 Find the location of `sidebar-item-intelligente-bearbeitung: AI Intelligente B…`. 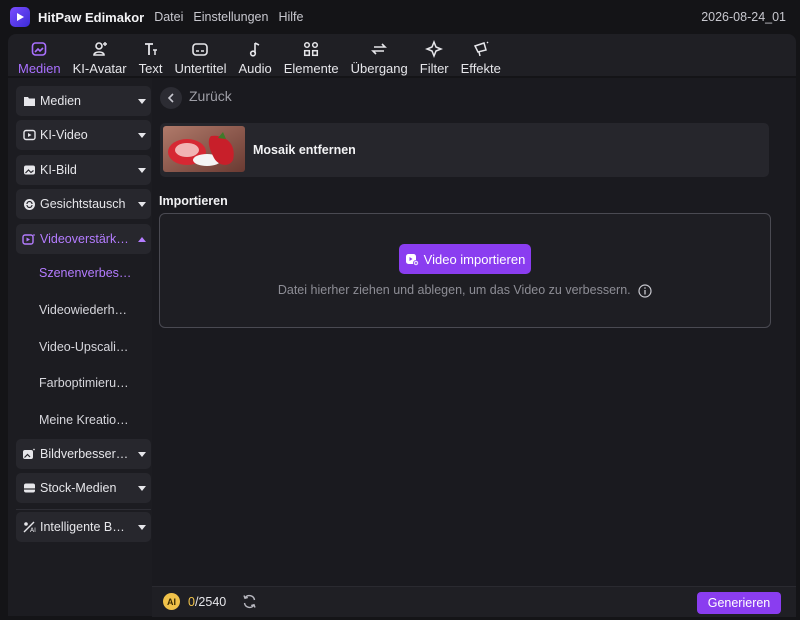

sidebar-item-intelligente-bearbeitung: AI Intelligente B… is located at coordinates (83, 527).